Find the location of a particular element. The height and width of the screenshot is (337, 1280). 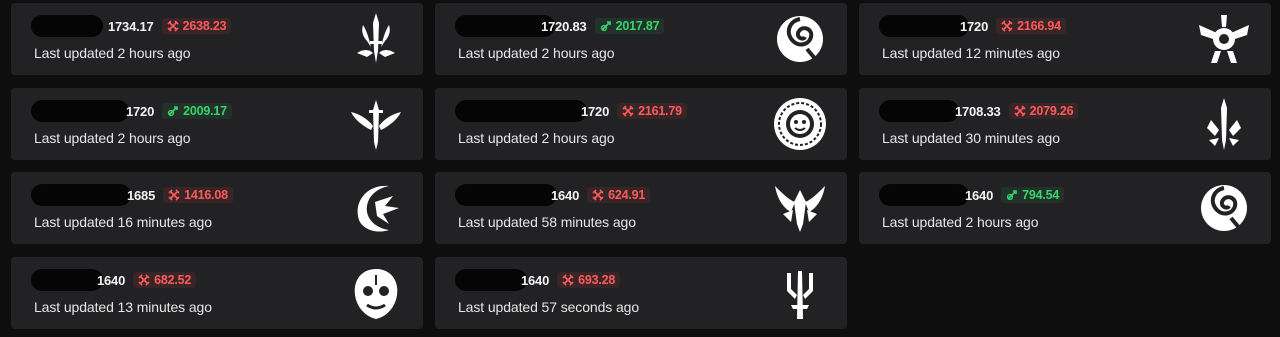

delta-value: 2638.23 is located at coordinates (204, 26).